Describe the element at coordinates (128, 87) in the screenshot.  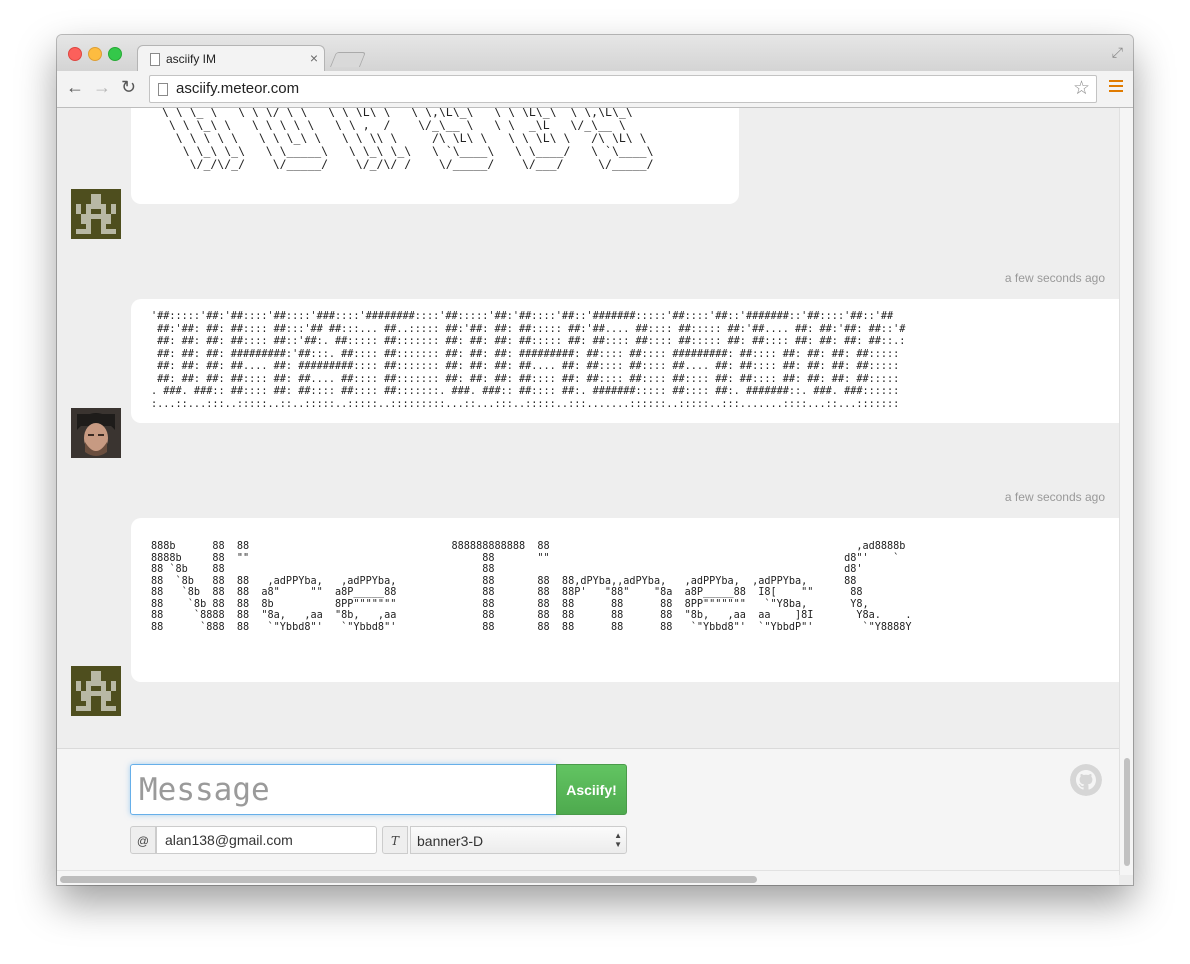
I see `reload-icon: ↻` at that location.